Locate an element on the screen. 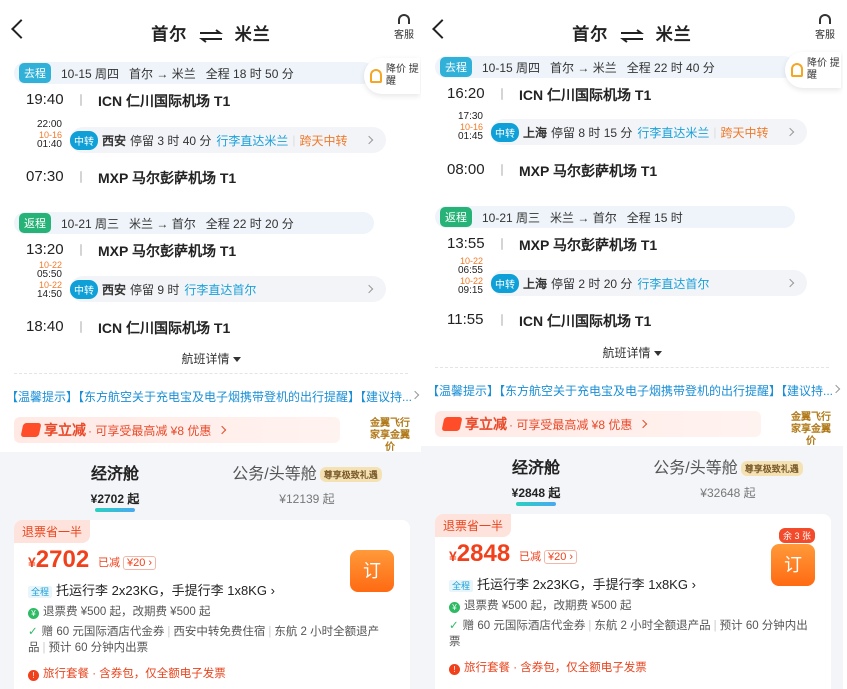 The height and width of the screenshot is (689, 847). discount-value: ¥20 is located at coordinates (136, 563).